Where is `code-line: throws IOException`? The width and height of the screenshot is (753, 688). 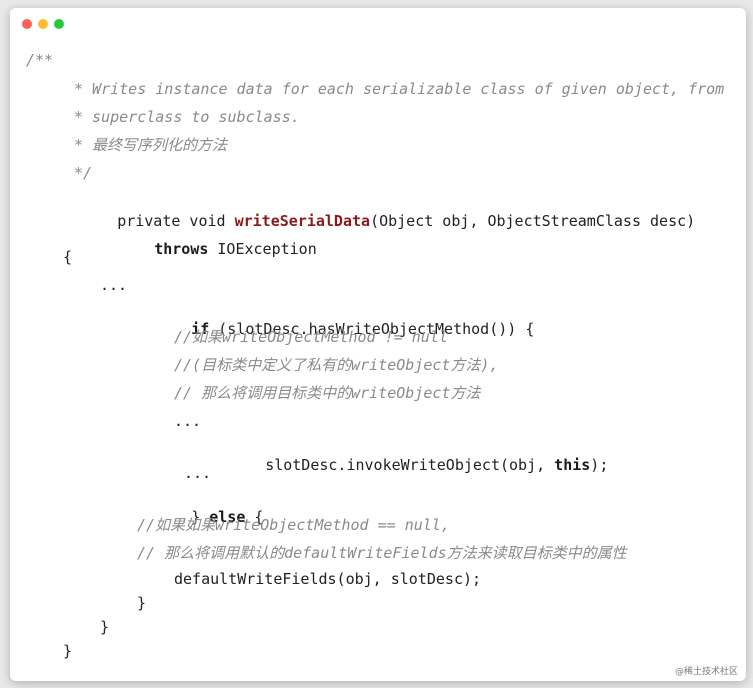 code-line: throws IOException is located at coordinates (208, 238).